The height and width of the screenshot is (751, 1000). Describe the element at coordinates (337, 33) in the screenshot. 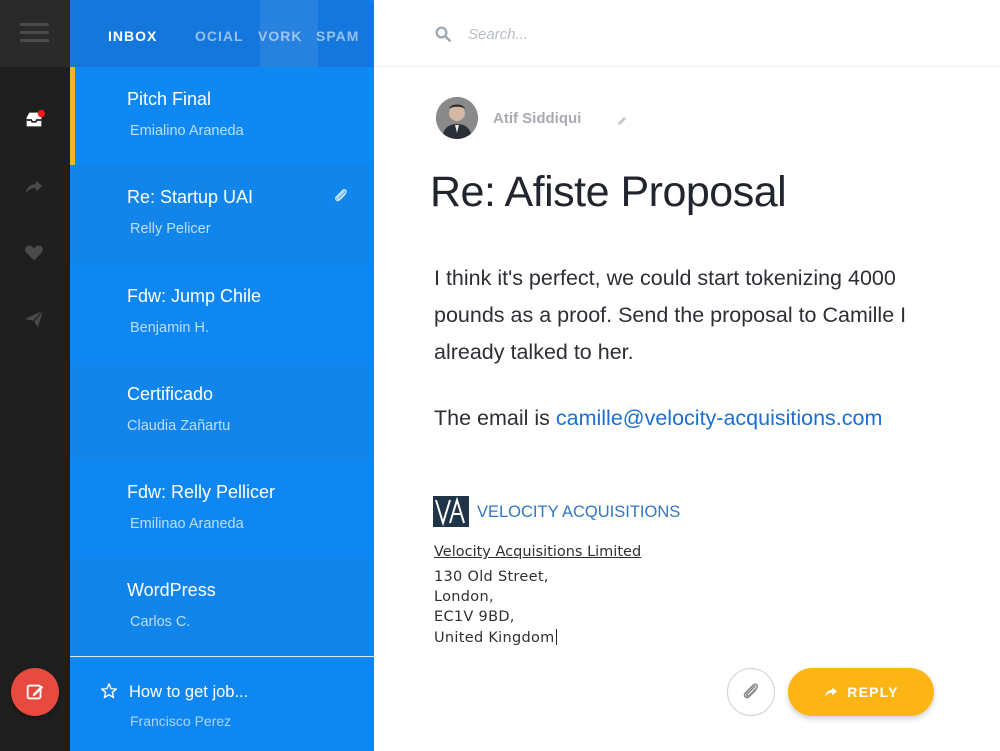

I see `tab-spam: SPAM` at that location.